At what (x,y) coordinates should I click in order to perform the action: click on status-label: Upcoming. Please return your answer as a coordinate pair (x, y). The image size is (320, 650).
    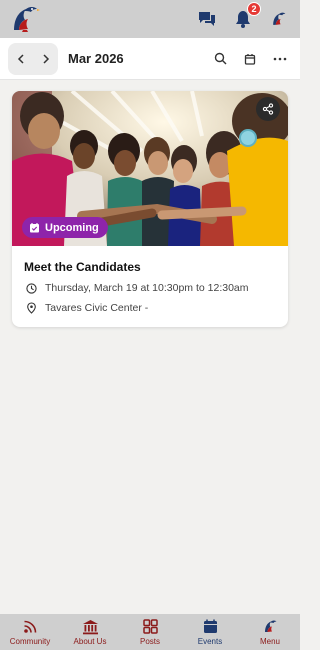
    Looking at the image, I should click on (72, 227).